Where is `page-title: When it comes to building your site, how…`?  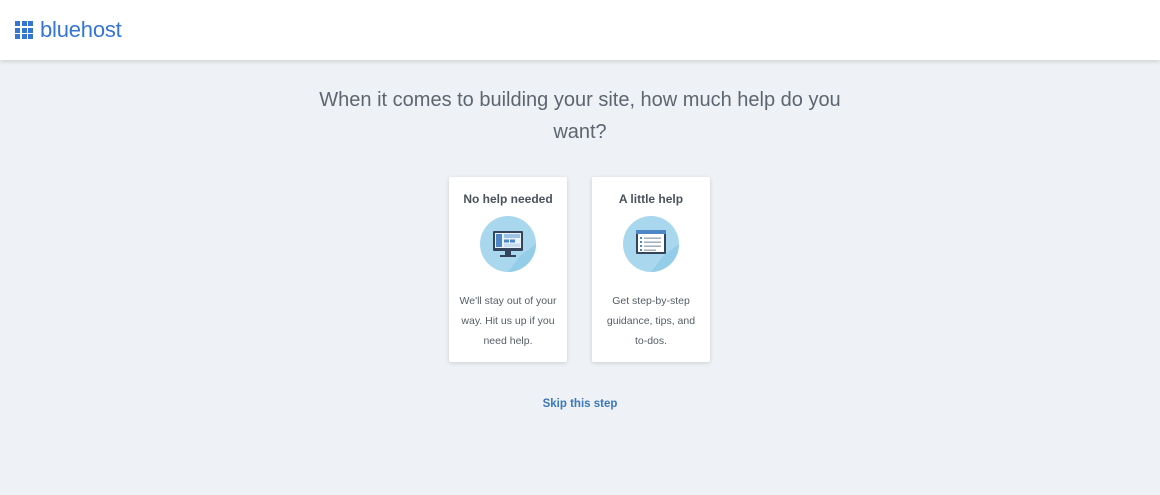 page-title: When it comes to building your site, how… is located at coordinates (580, 116).